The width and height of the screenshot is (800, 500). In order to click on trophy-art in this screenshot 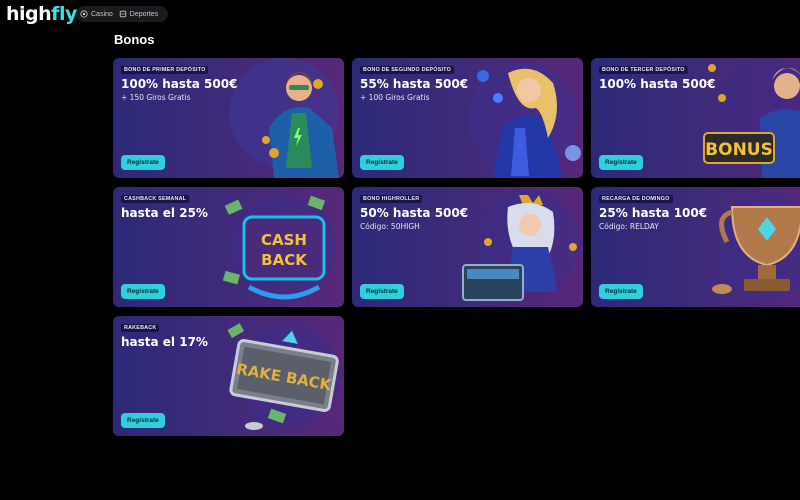, I will do `click(756, 247)`.